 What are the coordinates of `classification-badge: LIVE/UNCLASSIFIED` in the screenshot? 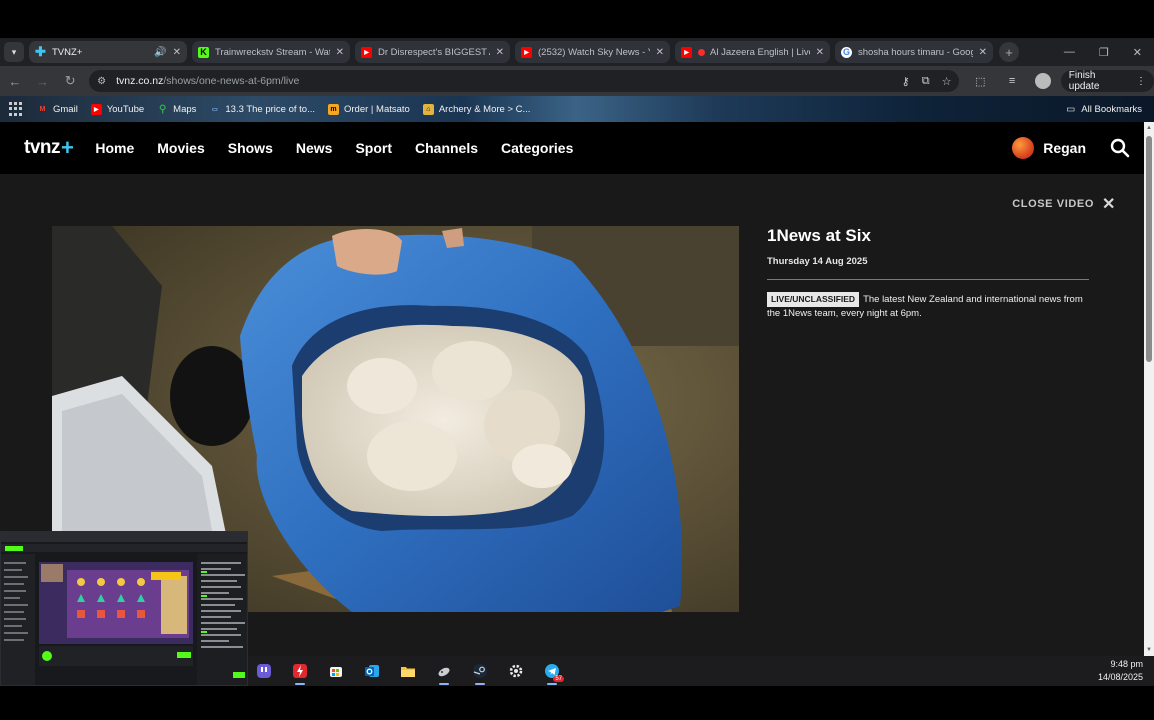 It's located at (813, 299).